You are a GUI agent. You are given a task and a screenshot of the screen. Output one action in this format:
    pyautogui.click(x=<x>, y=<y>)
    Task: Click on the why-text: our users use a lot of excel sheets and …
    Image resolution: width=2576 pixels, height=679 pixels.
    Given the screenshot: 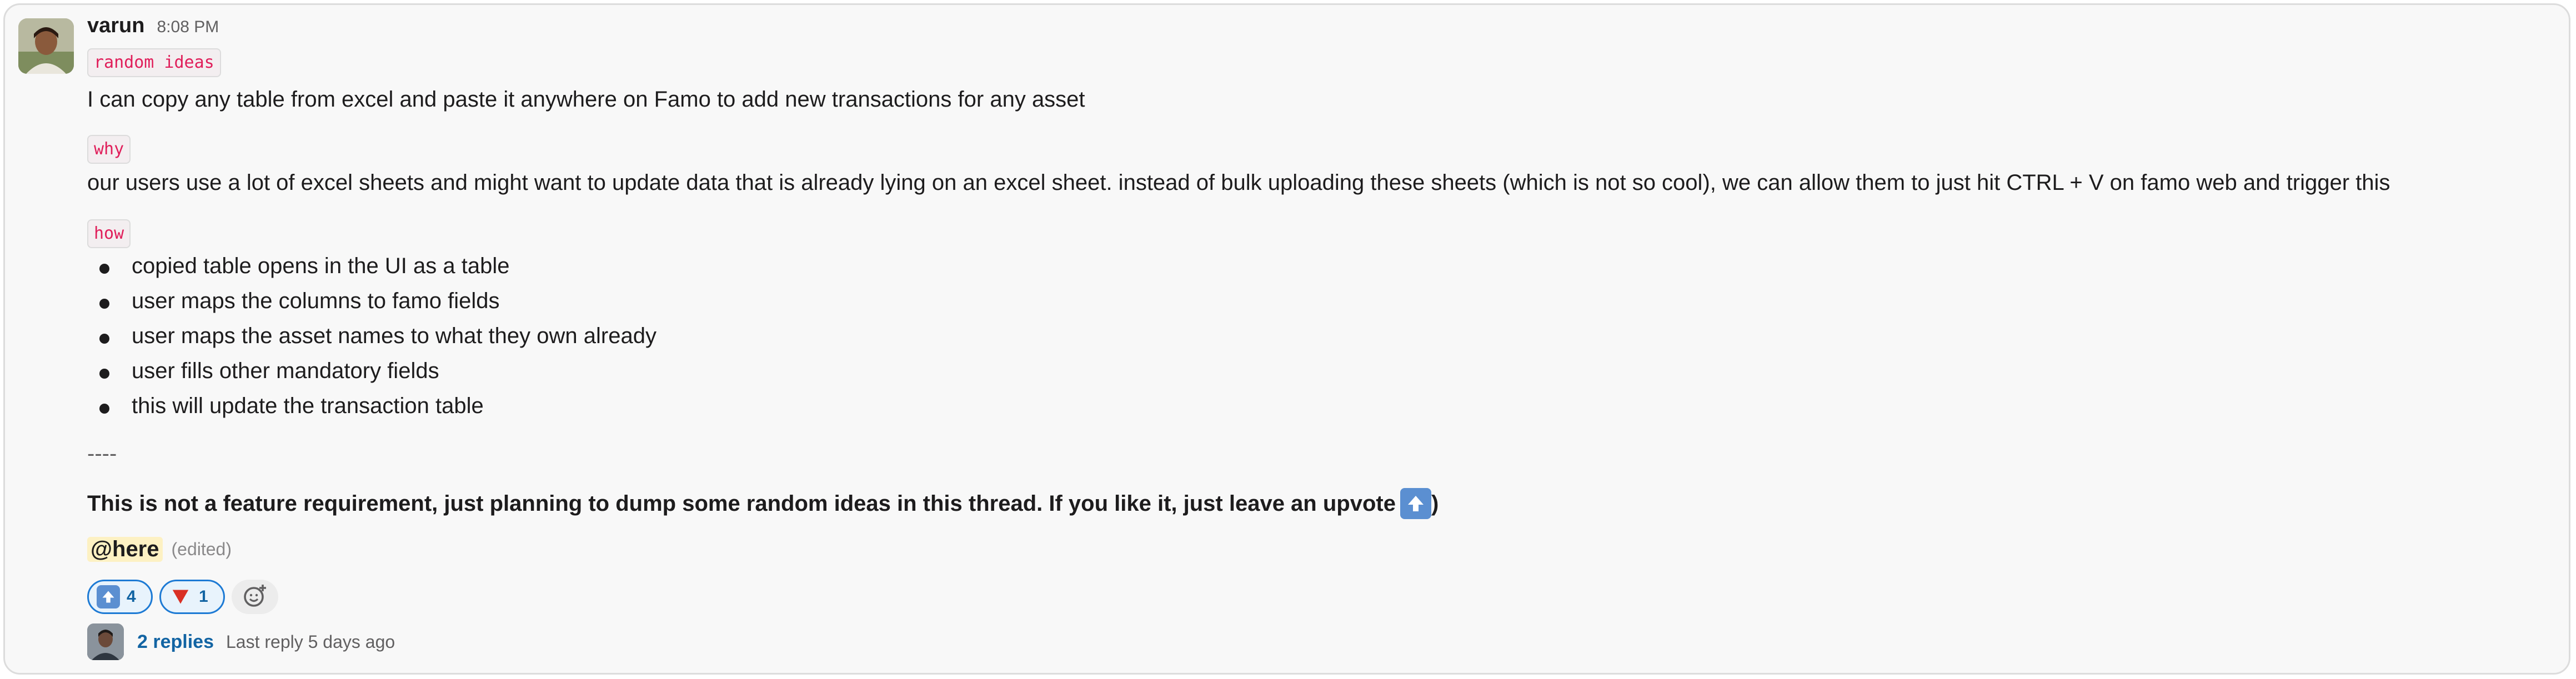 What is the action you would take?
    pyautogui.click(x=1239, y=182)
    